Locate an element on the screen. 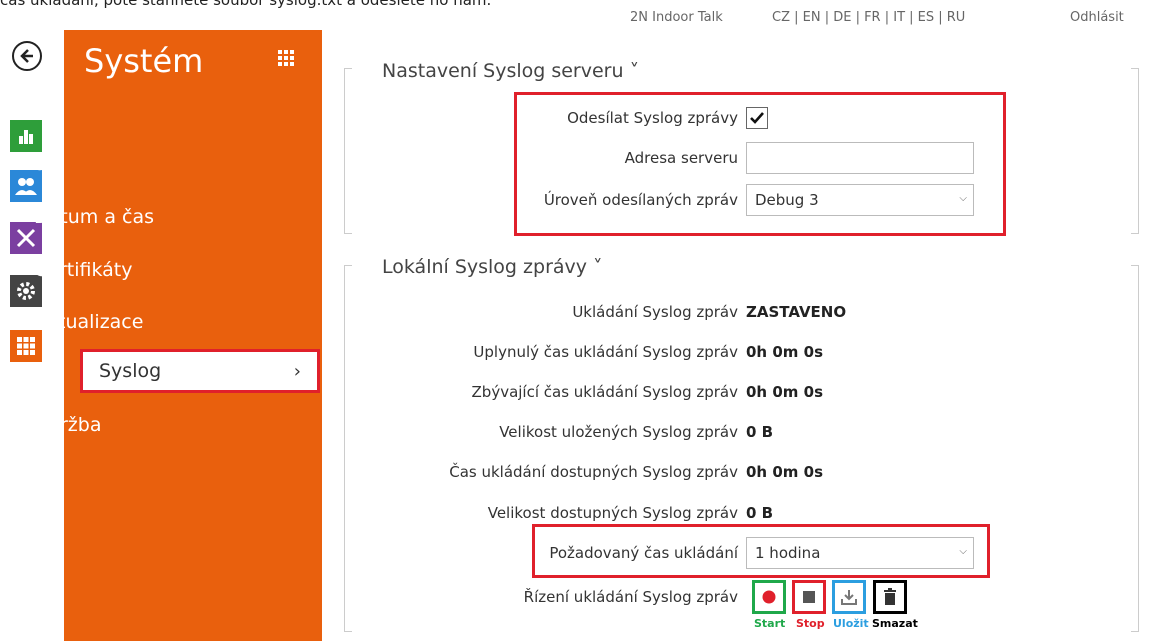  info-label: Čas ukládání dostupných Syslog zpráv is located at coordinates (593, 472).